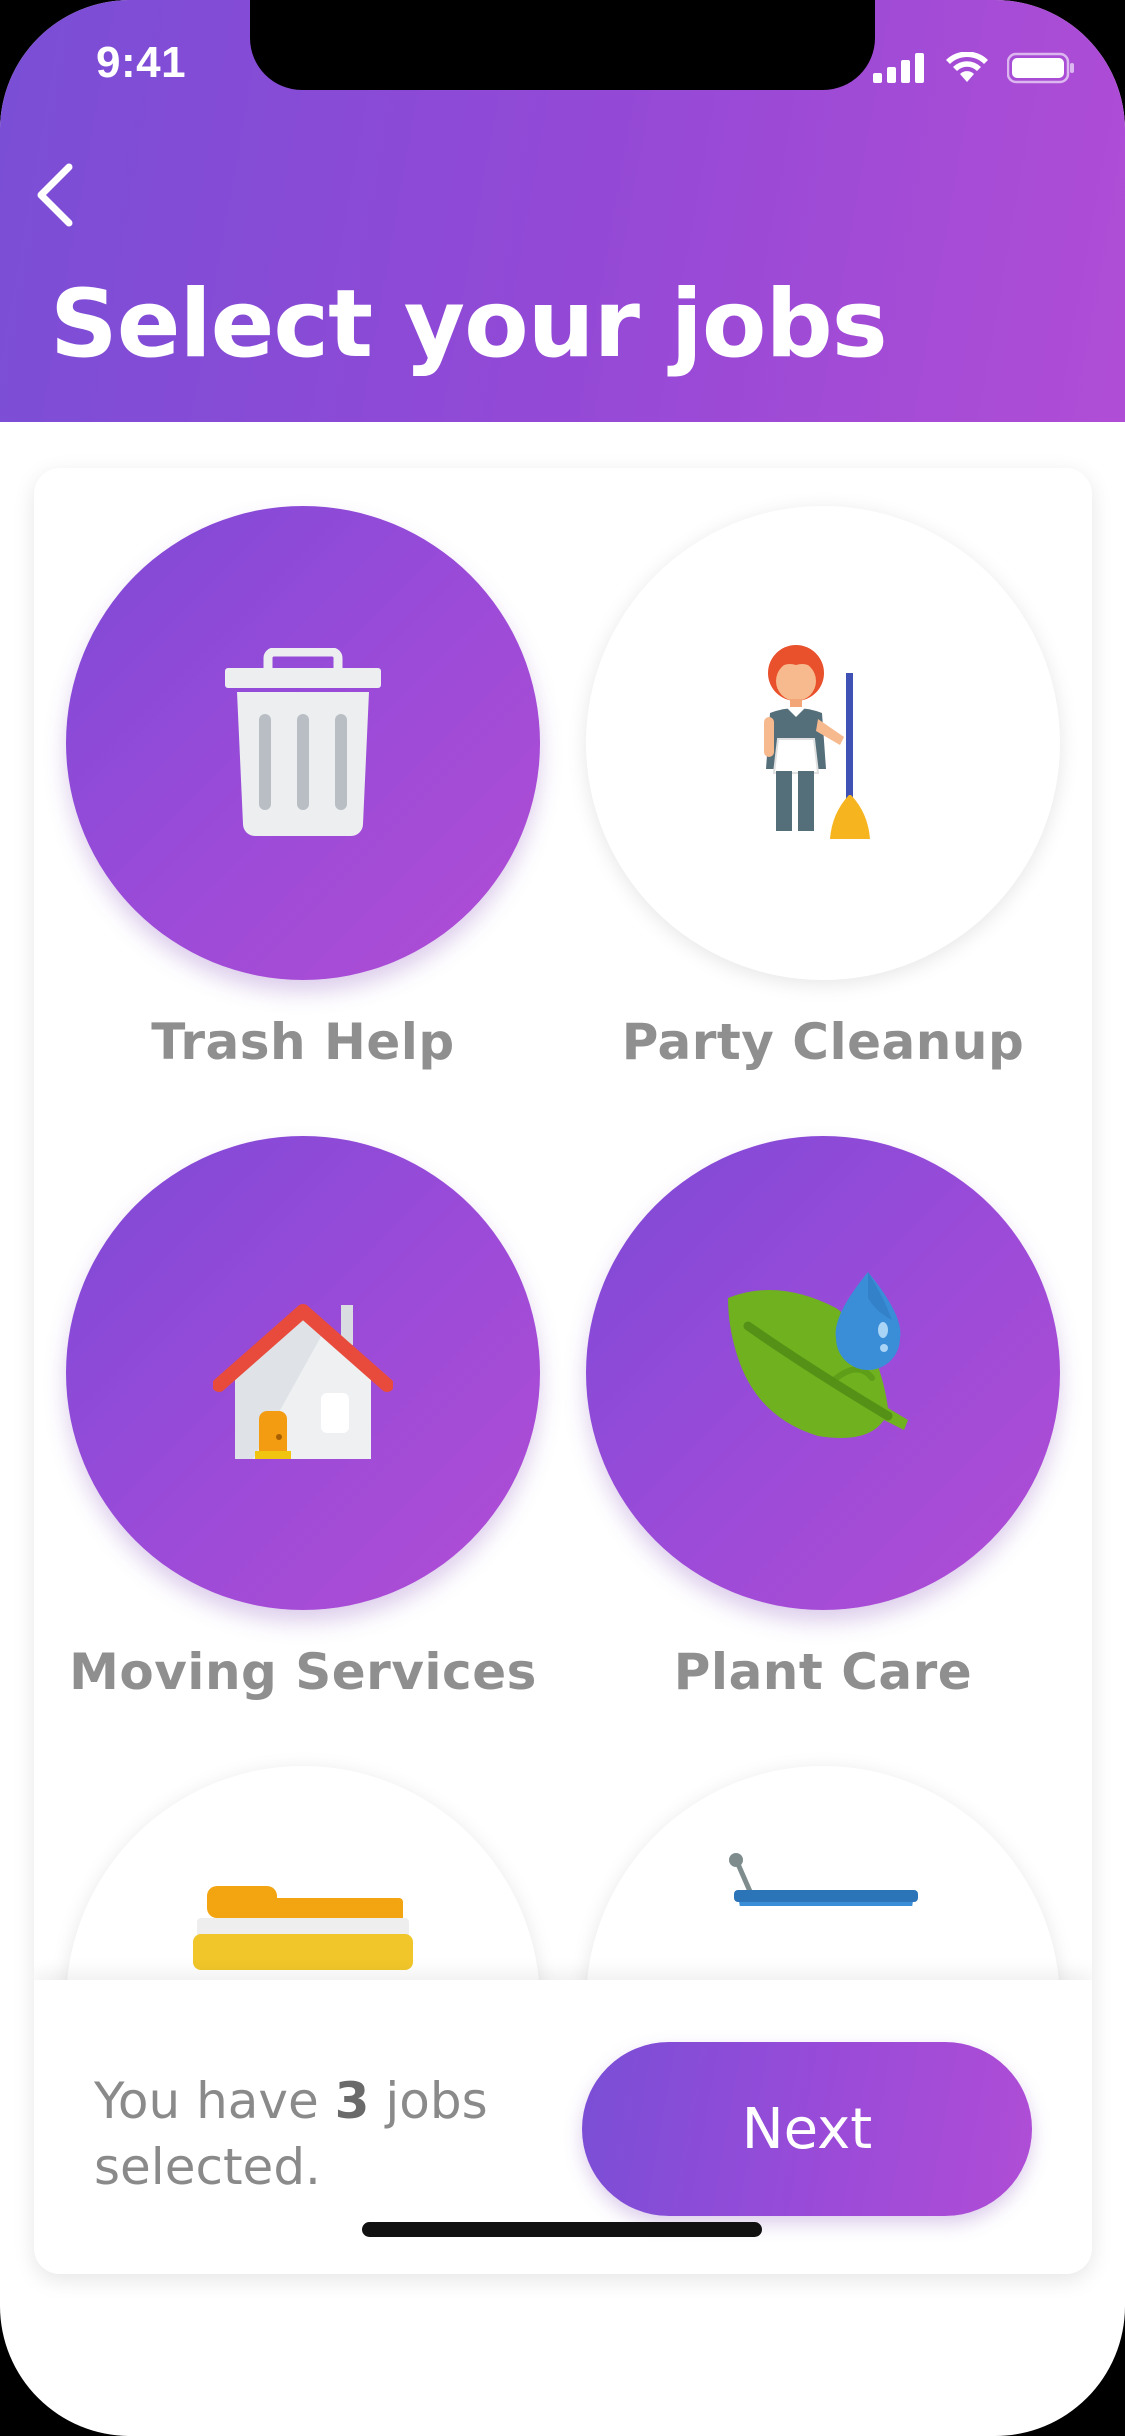  Describe the element at coordinates (823, 1042) in the screenshot. I see `job-label: Party Cleanup` at that location.